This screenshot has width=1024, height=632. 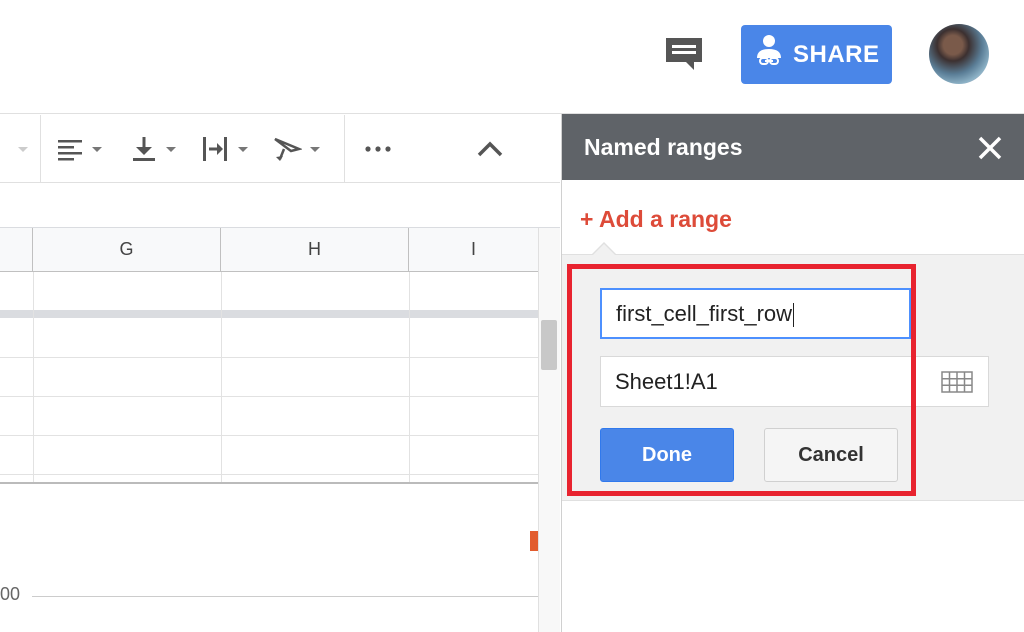 I want to click on toolbar-caret, so click(x=19, y=149).